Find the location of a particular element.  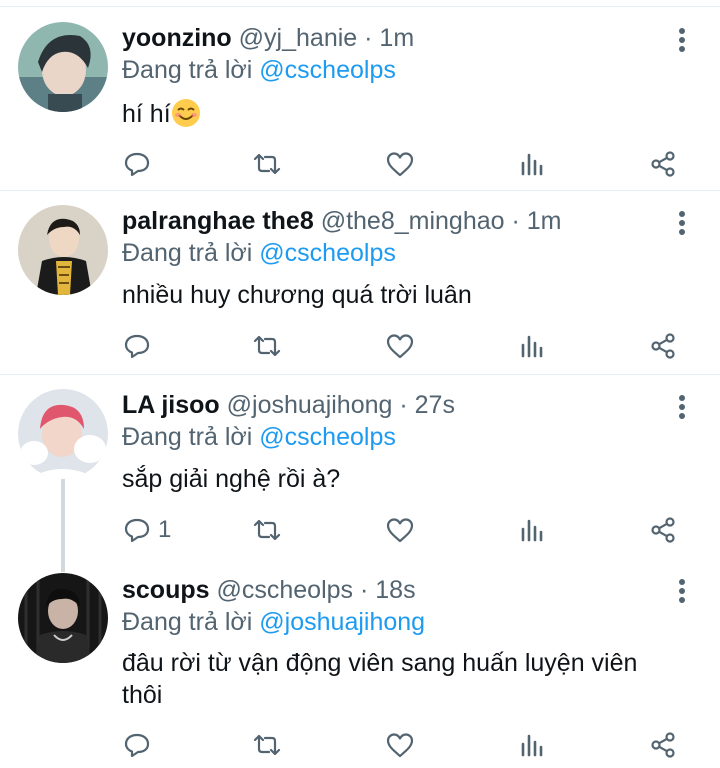

tweet-text: nhiều huy chương quá trời luân is located at coordinates (297, 295).